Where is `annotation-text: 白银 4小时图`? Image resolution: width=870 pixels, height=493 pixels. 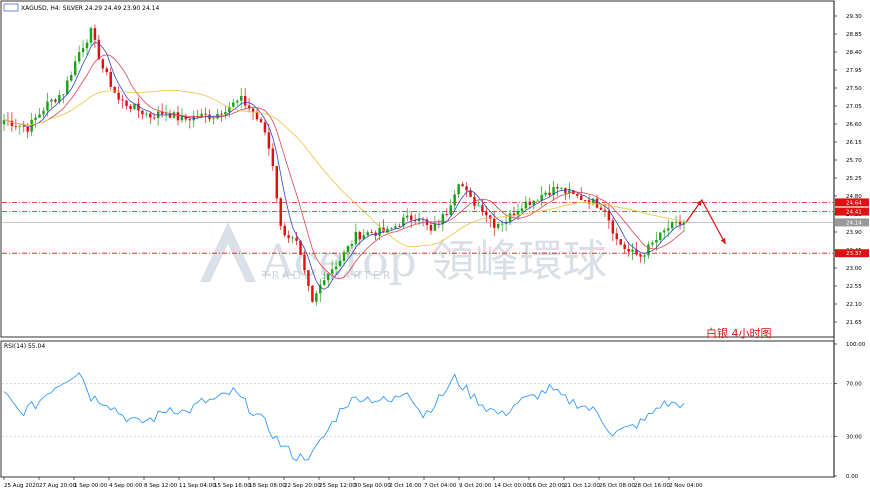 annotation-text: 白银 4小时图 is located at coordinates (739, 333).